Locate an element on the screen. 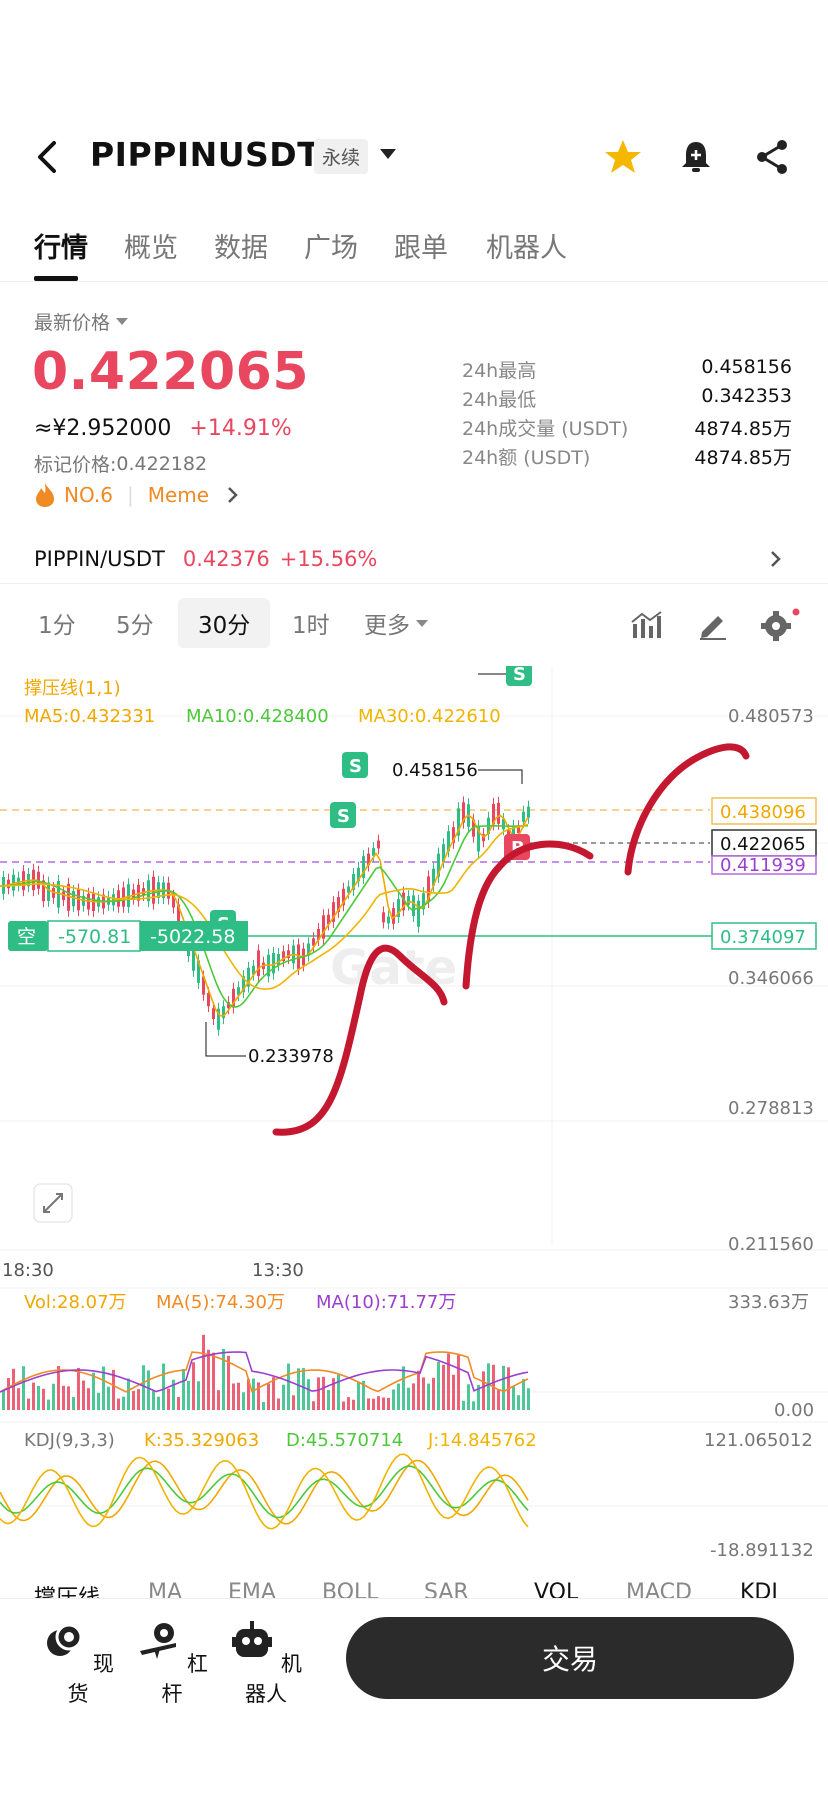 The width and height of the screenshot is (828, 1801). stat-24h-low: 24h最低 0.342353 is located at coordinates (627, 398).